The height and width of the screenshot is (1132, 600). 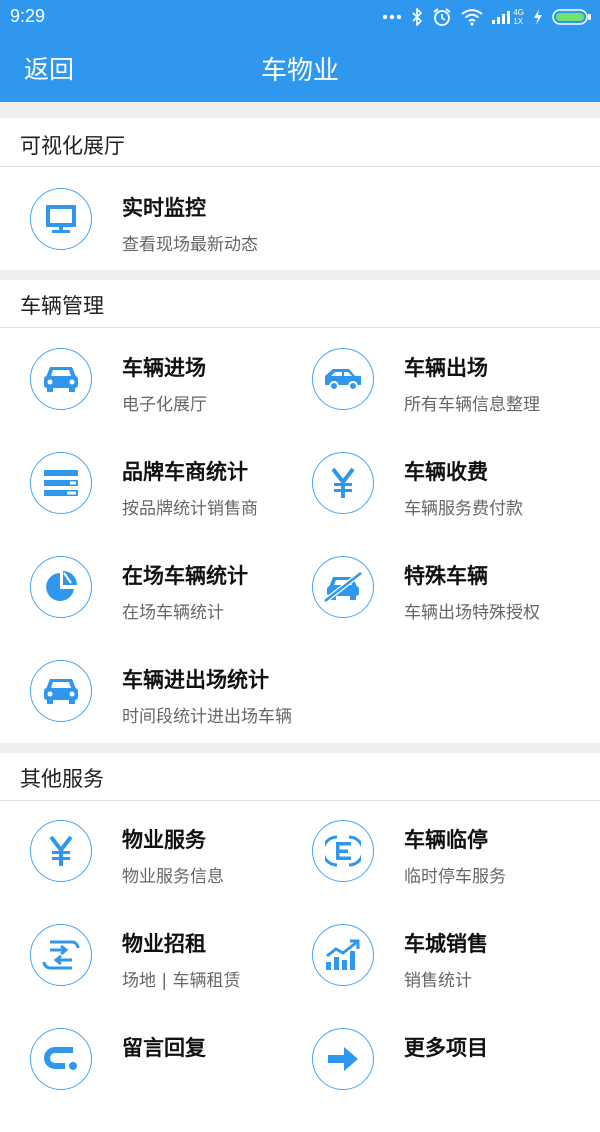 I want to click on item-property-service: 物业服务 物业服务信息, so click(x=160, y=872).